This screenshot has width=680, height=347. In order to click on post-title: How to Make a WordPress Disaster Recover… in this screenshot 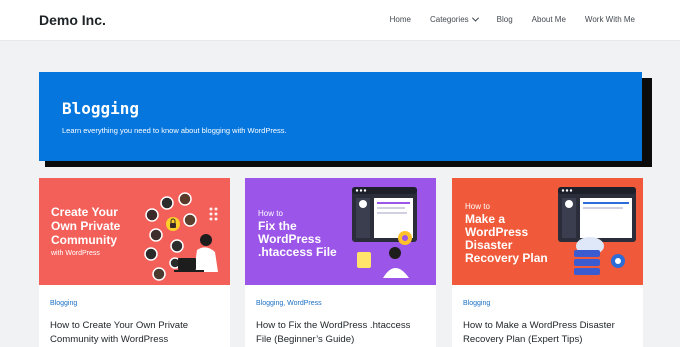, I will do `click(549, 333)`.